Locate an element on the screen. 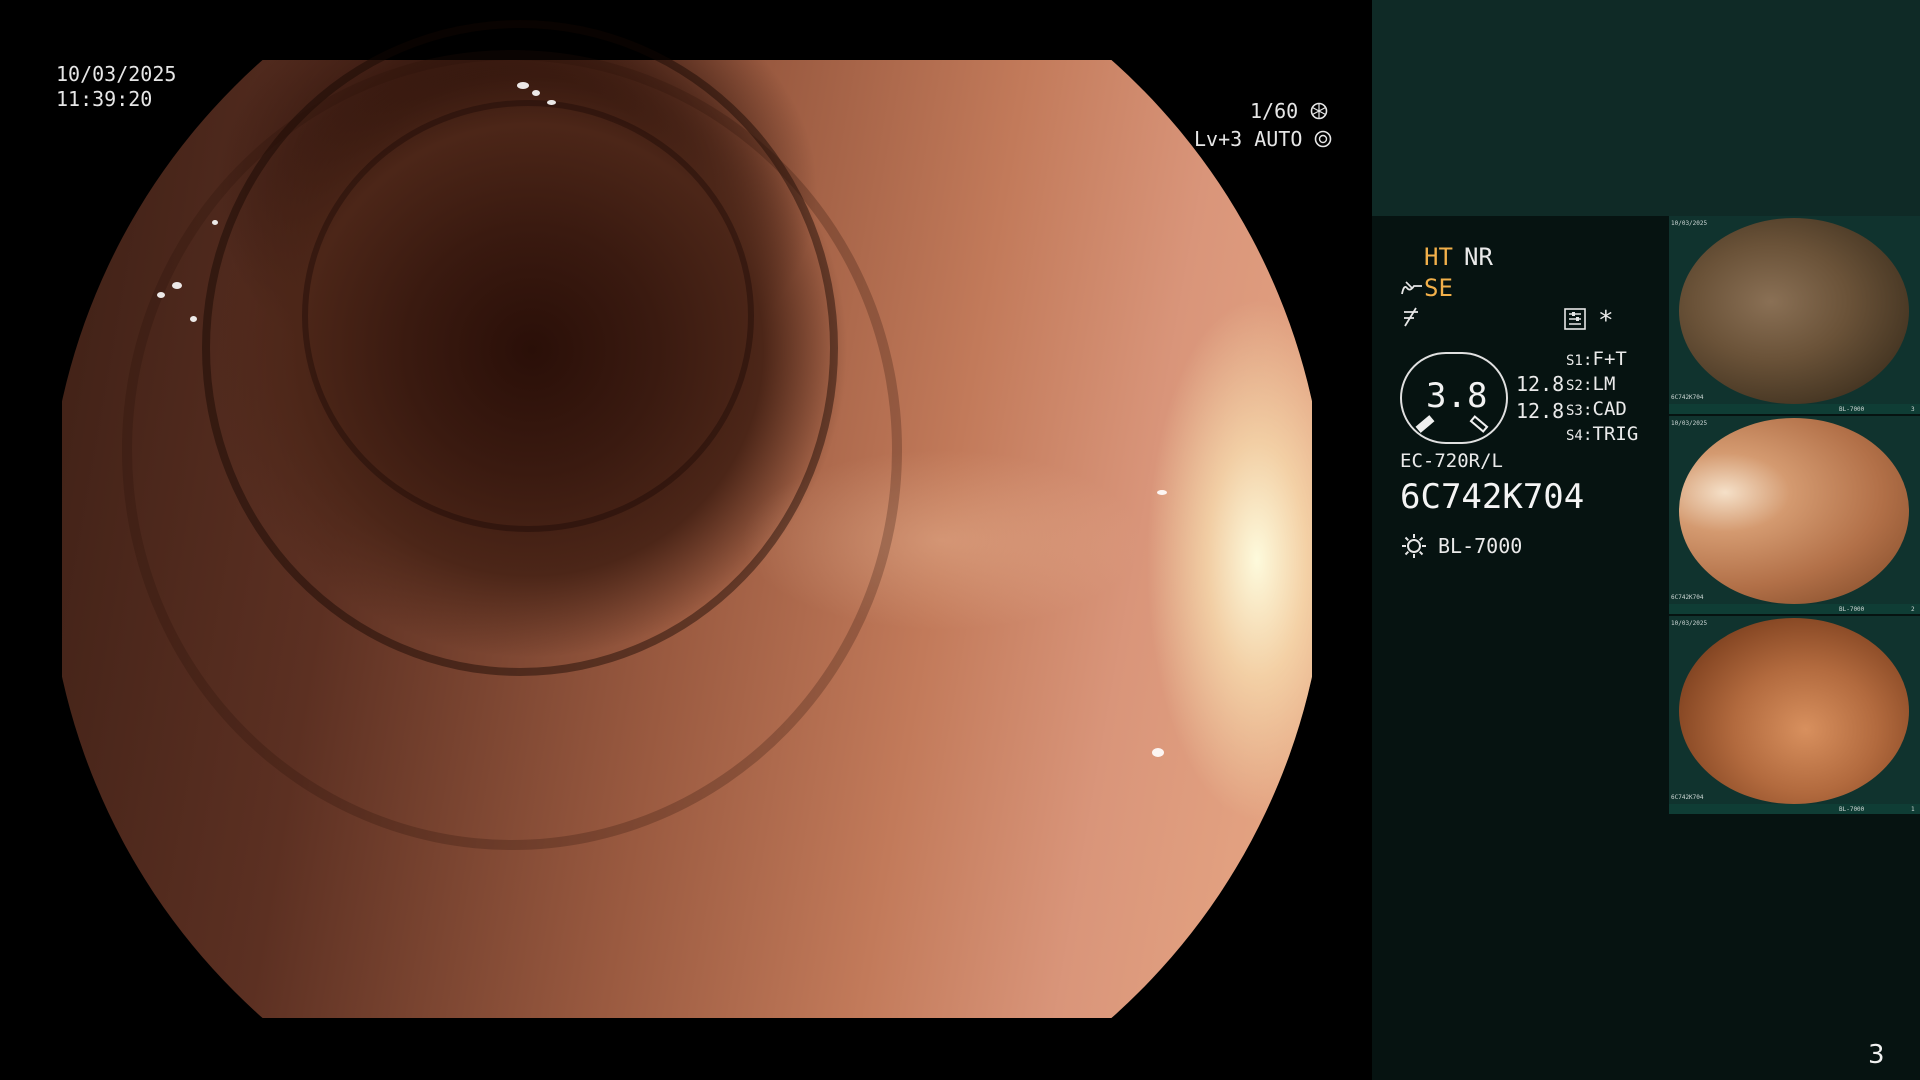 The height and width of the screenshot is (1080, 1920). ht-indicator: HT is located at coordinates (1438, 257).